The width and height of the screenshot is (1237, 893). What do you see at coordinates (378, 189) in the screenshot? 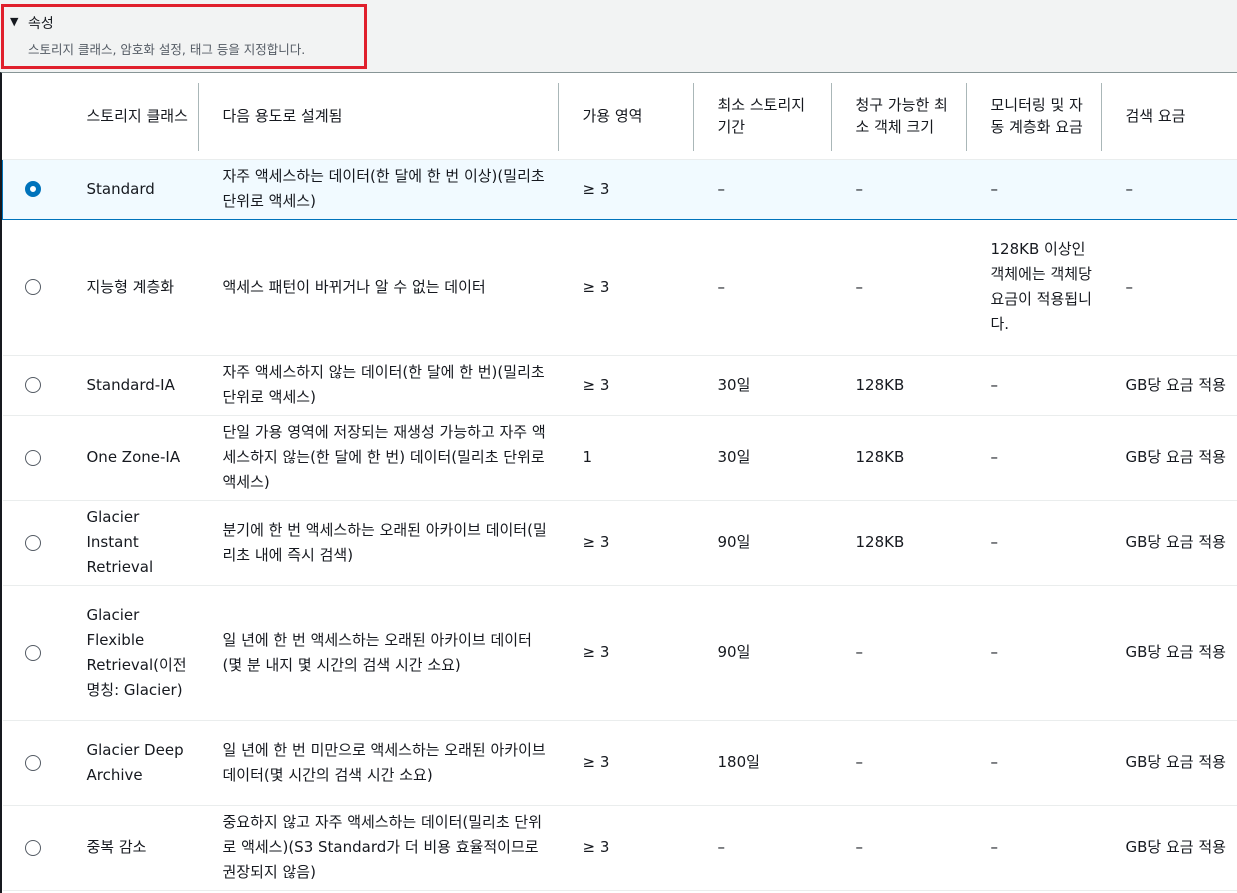
I see `designed-for-cell: 자주 액세스하는 데이터(한 달에 한 번 이상)(밀리초 단위로 액세스)` at bounding box center [378, 189].